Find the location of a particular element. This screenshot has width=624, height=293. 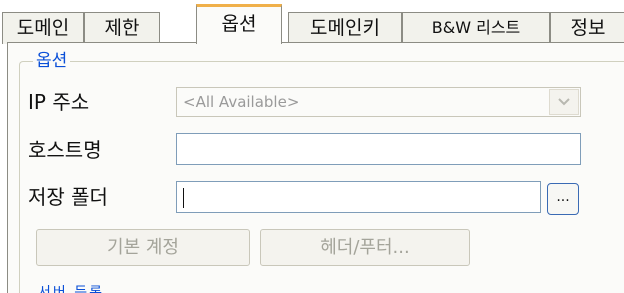

storage-folder-label: 저장 폴더 is located at coordinates (68, 197).